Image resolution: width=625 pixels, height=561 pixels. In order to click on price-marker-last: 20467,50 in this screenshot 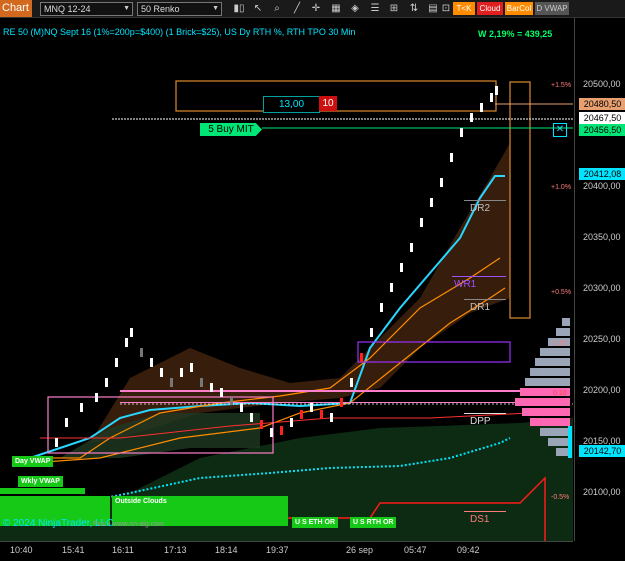, I will do `click(602, 118)`.